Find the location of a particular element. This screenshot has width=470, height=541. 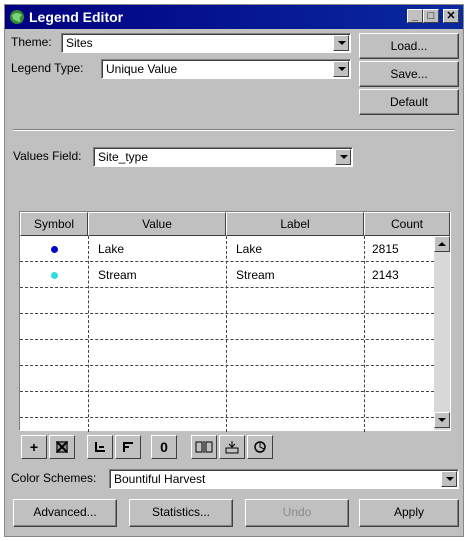

values-field-dropdown-value: Site_type is located at coordinates (123, 157).